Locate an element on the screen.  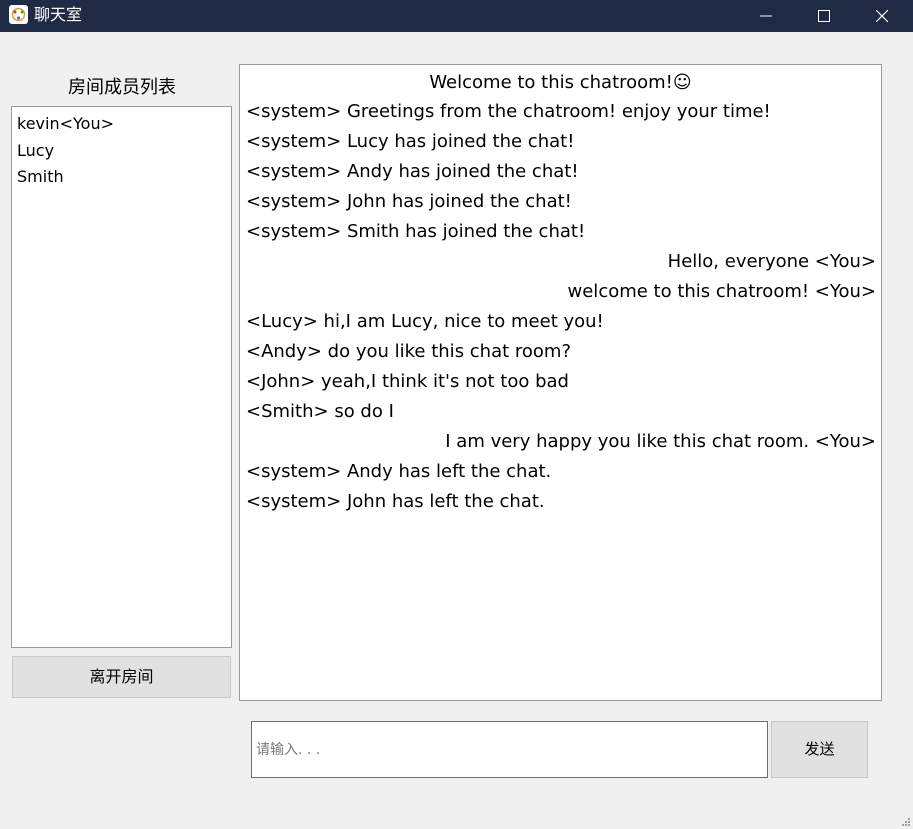
message-input is located at coordinates (509, 749).